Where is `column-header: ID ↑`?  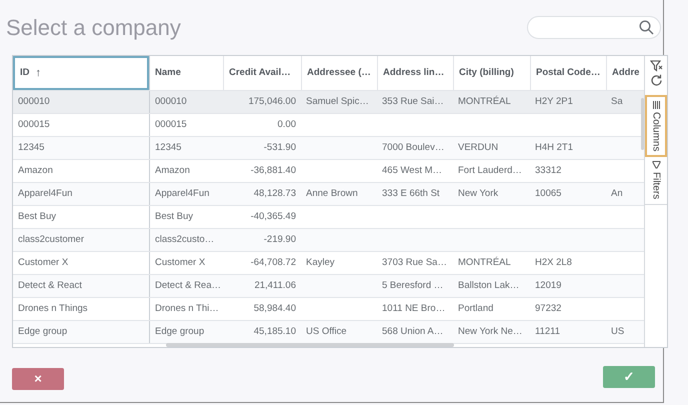
column-header: ID ↑ is located at coordinates (81, 73).